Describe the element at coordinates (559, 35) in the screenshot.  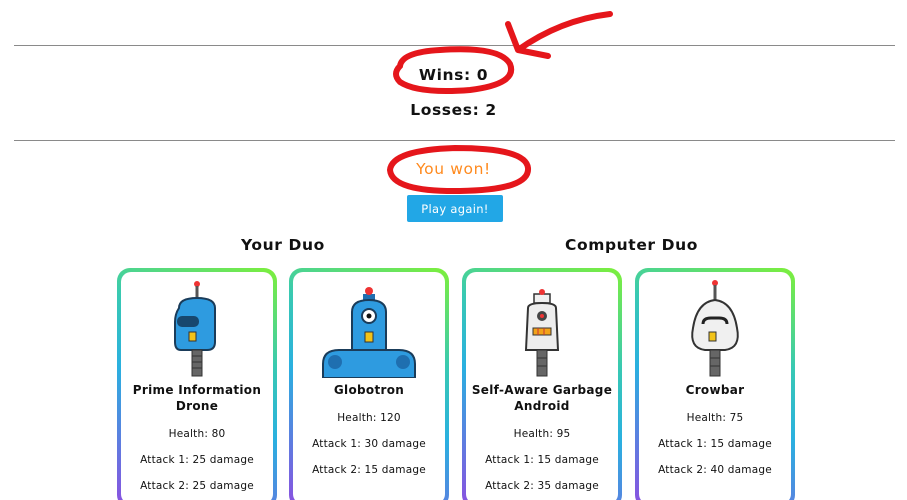
I see `annotation-arrow-icon` at that location.